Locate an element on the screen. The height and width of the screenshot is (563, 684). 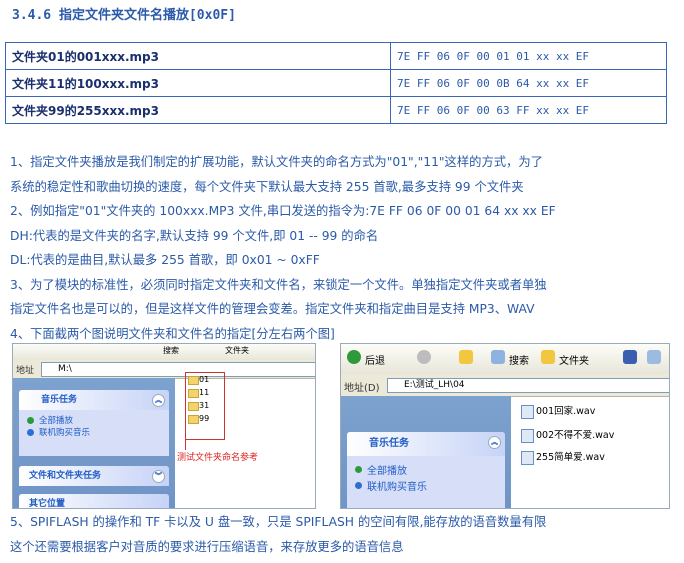
address-bar: 地址(D) E:\测试_LH\04 is located at coordinates (505, 385).